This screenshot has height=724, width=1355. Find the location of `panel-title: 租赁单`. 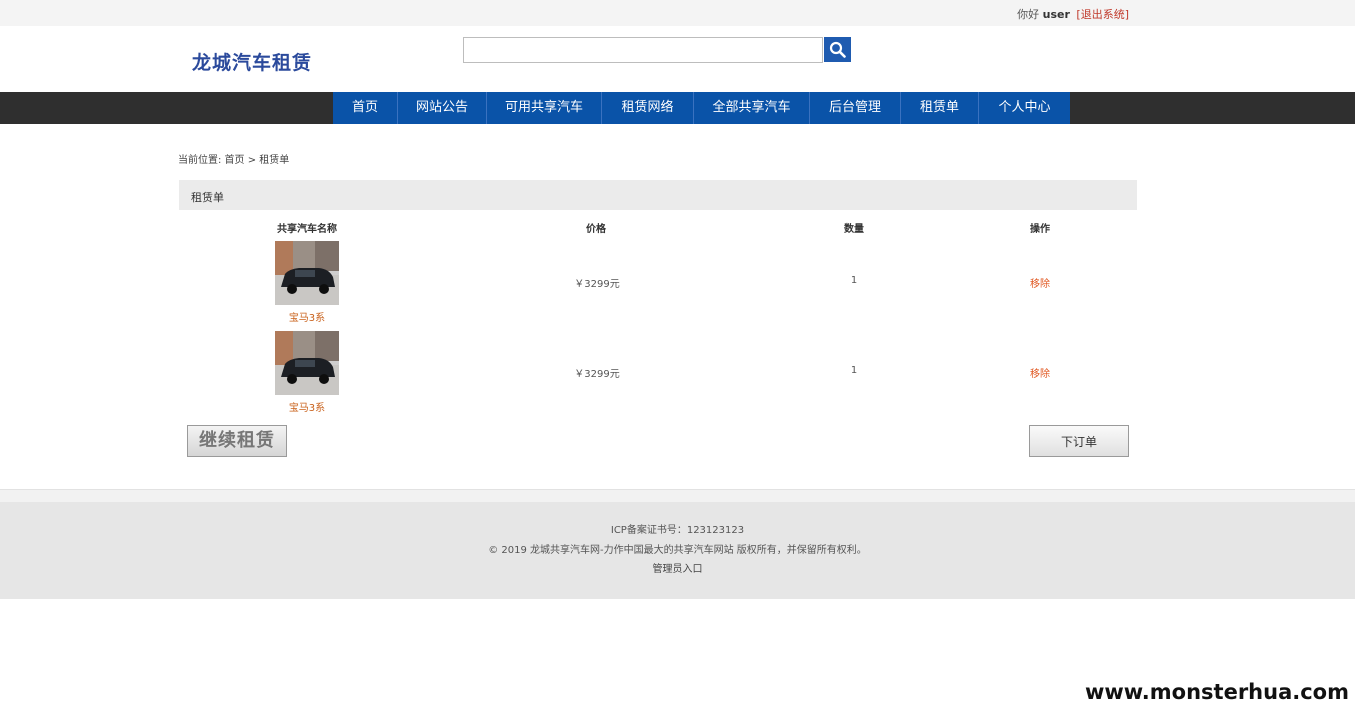

panel-title: 租赁单 is located at coordinates (207, 197).